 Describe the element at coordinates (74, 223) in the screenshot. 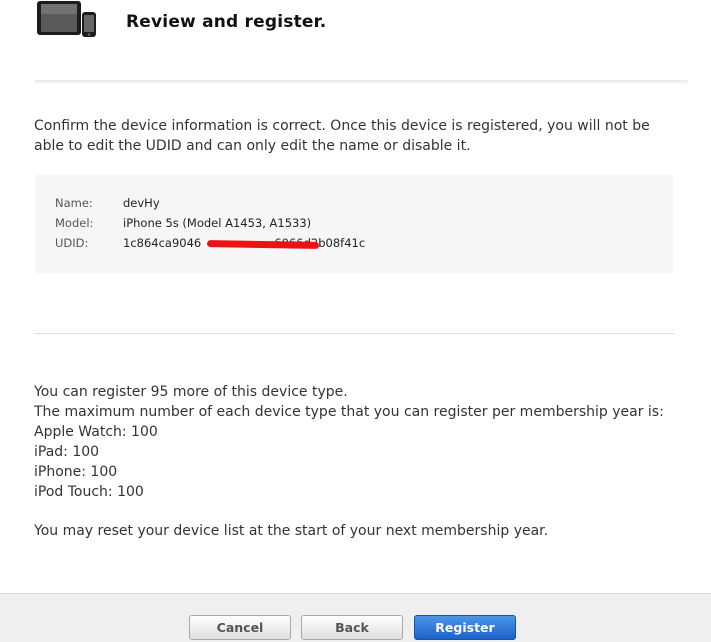

I see `model-label: Model:` at that location.